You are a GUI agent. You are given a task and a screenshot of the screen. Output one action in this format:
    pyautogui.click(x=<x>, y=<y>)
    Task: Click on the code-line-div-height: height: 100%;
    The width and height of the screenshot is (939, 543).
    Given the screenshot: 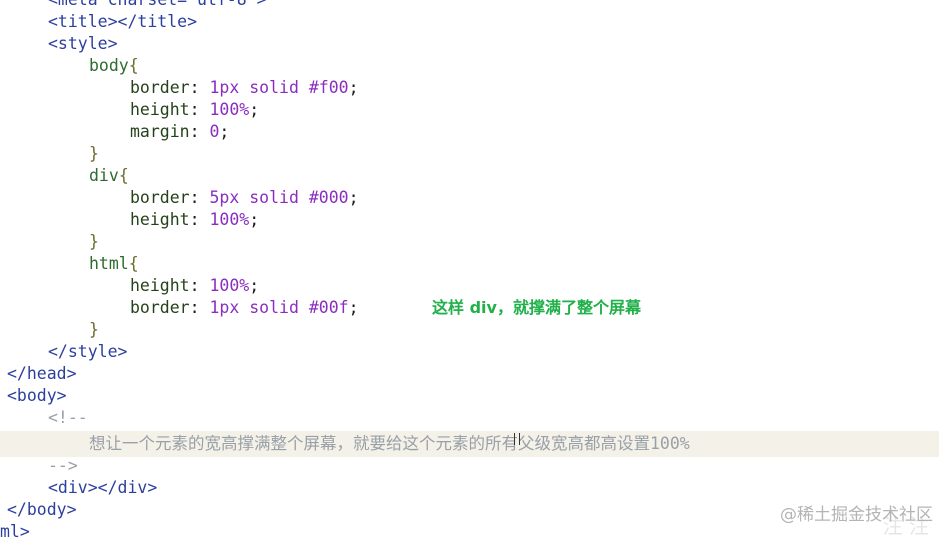 What is the action you would take?
    pyautogui.click(x=195, y=219)
    